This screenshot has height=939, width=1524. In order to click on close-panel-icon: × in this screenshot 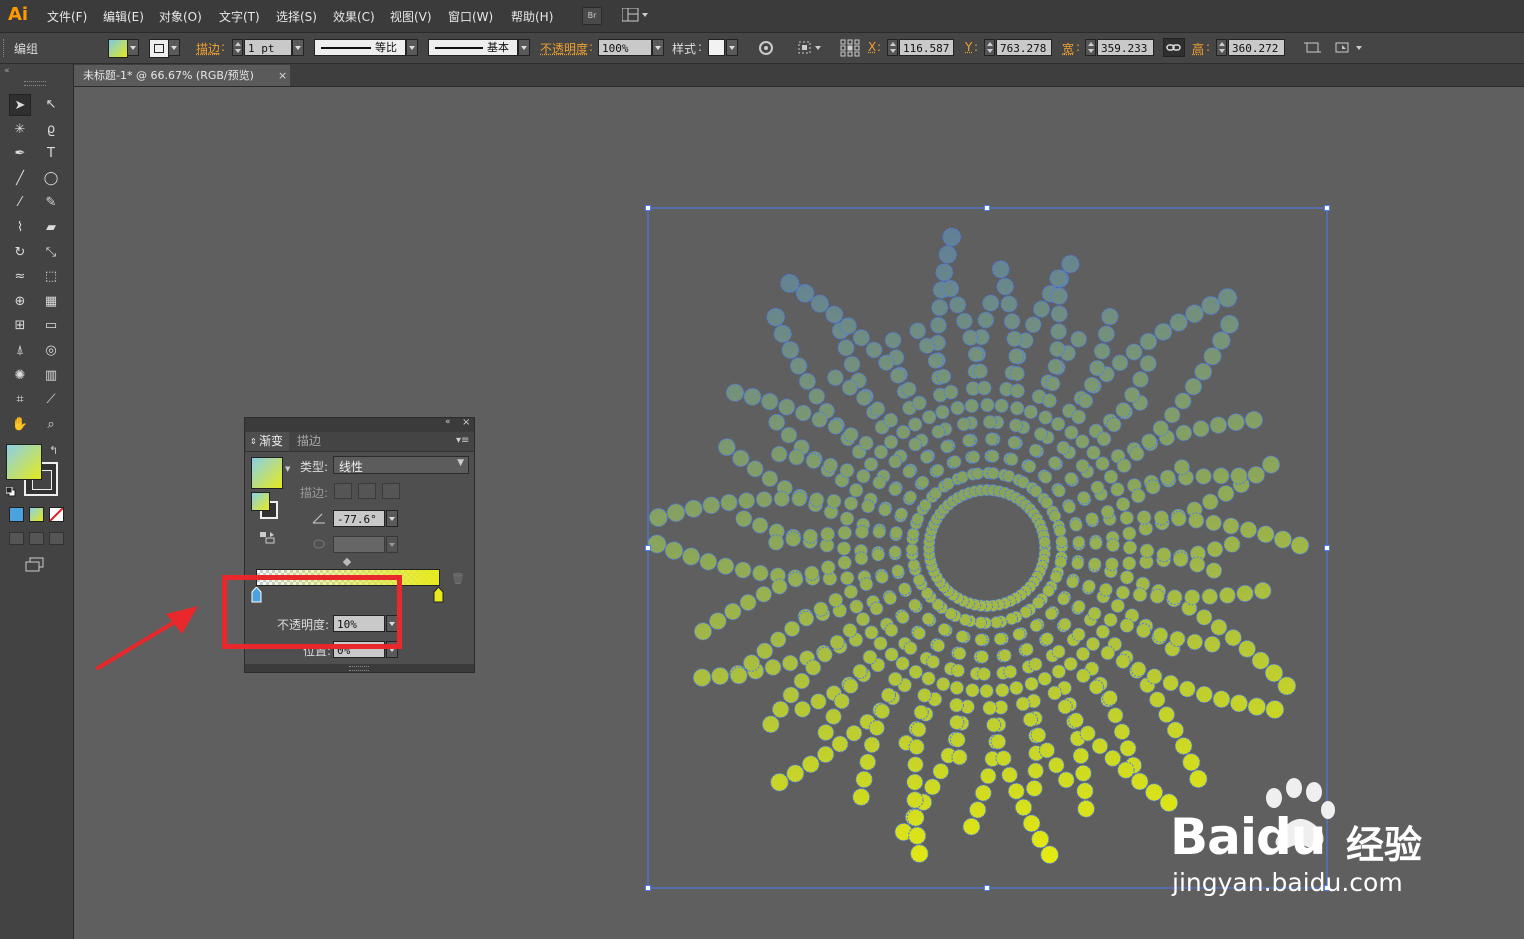, I will do `click(466, 422)`.